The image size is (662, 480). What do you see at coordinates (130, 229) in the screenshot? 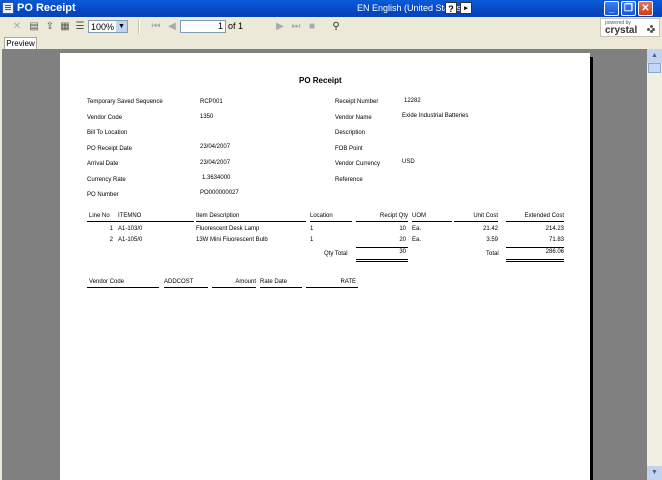
I see `item-no: A1-103/0` at bounding box center [130, 229].